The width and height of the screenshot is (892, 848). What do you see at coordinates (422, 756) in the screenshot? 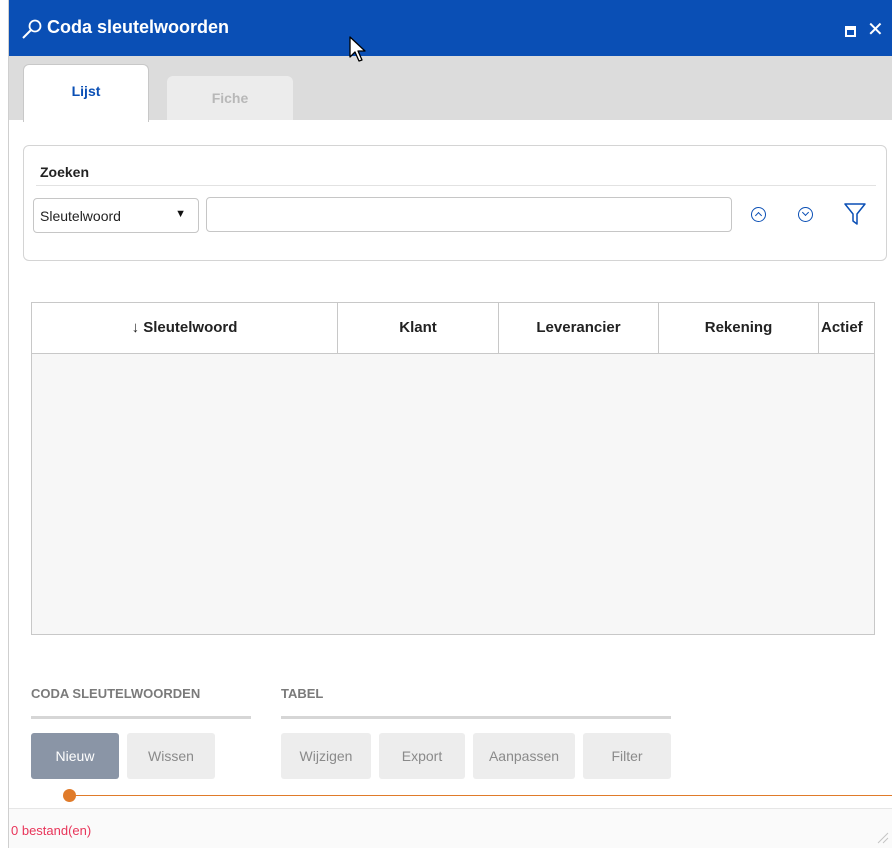
I see `export-button: Export` at bounding box center [422, 756].